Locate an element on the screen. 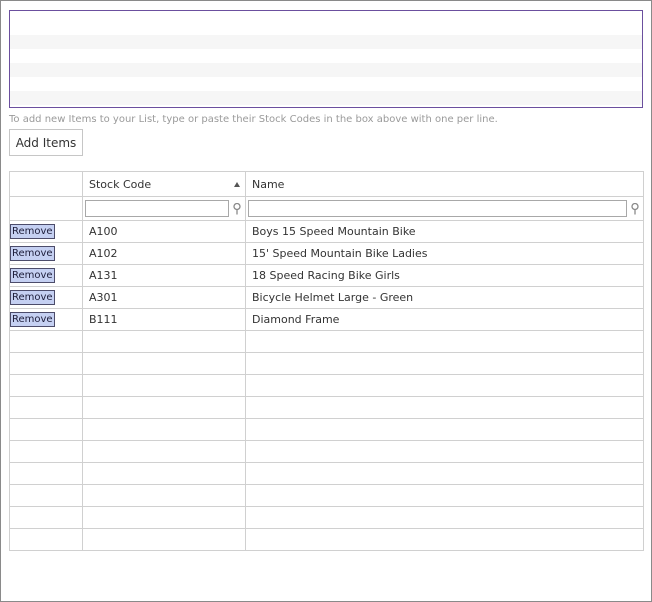  cell-stock-code: A131 is located at coordinates (164, 275).